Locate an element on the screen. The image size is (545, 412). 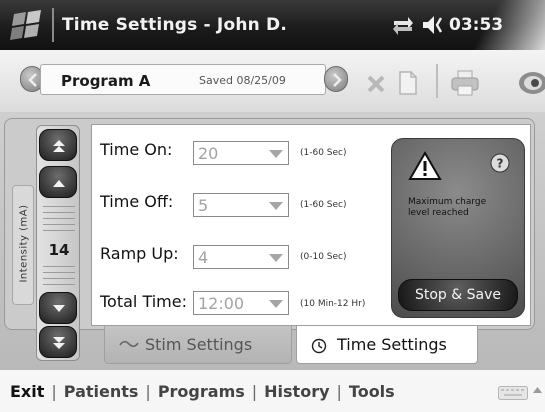
ramp-up-value: 4 is located at coordinates (203, 257).